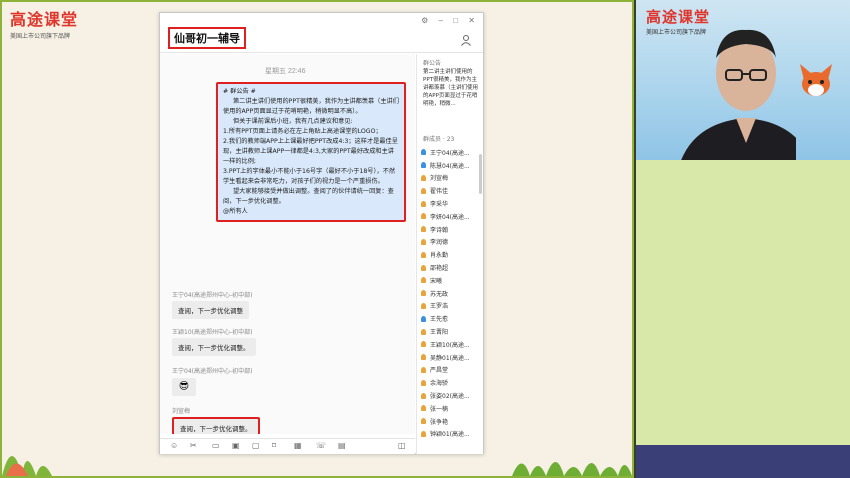  Describe the element at coordinates (452, 203) in the screenshot. I see `member-item: 李采华` at that location.